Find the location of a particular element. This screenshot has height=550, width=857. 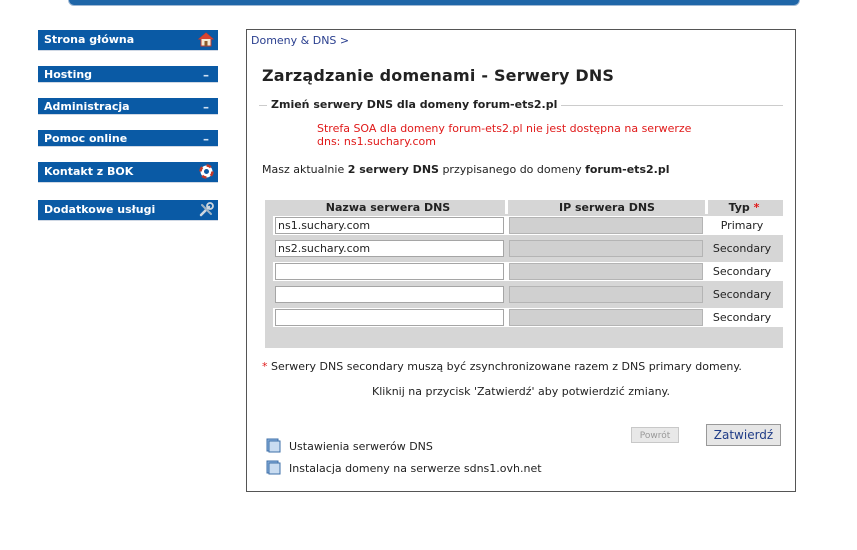

back-button: Powrót is located at coordinates (655, 435).